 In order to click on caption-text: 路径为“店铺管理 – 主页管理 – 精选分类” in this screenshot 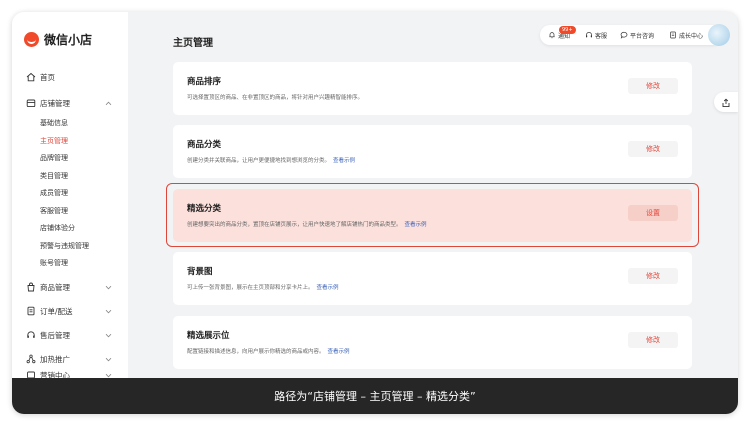, I will do `click(375, 396)`.